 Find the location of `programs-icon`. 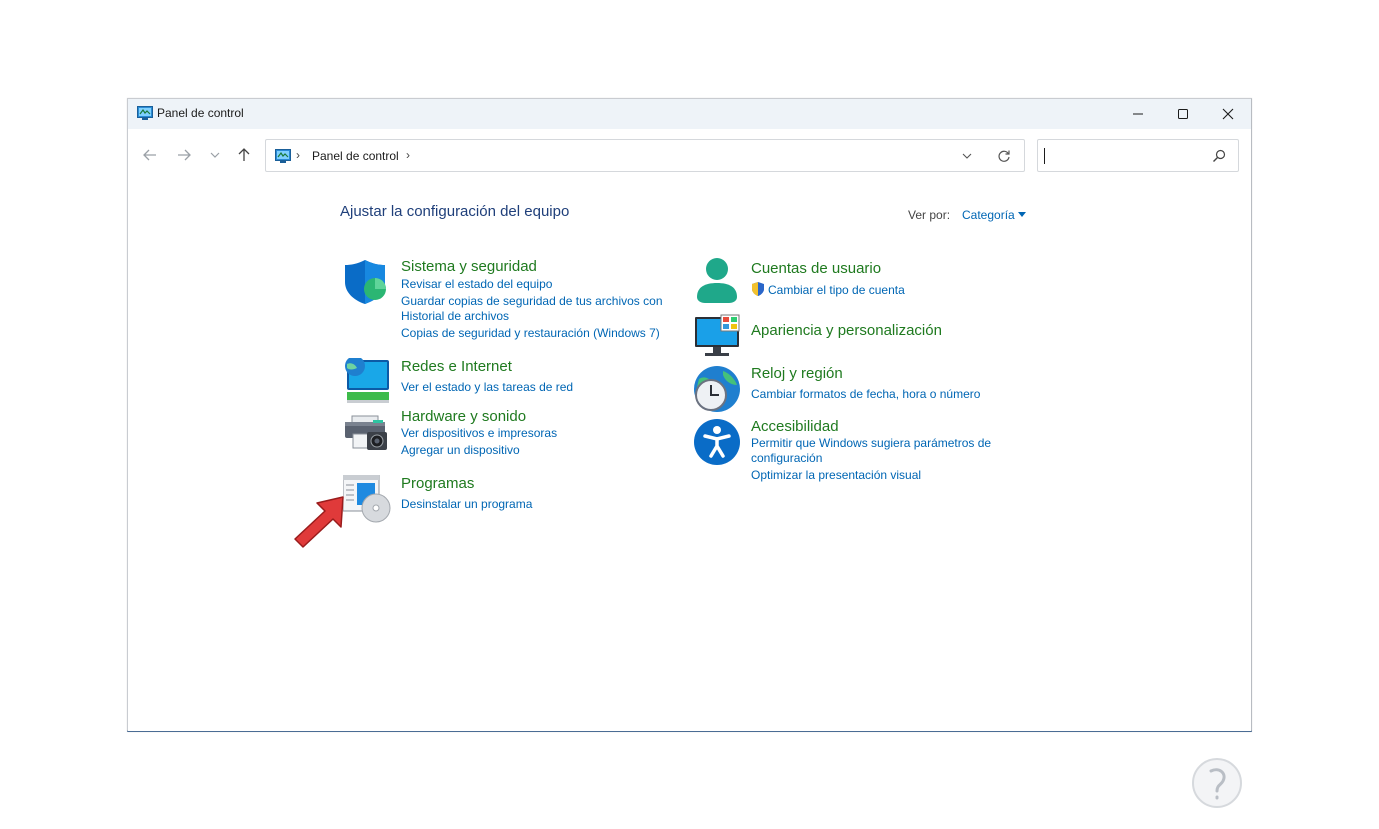

programs-icon is located at coordinates (367, 499).